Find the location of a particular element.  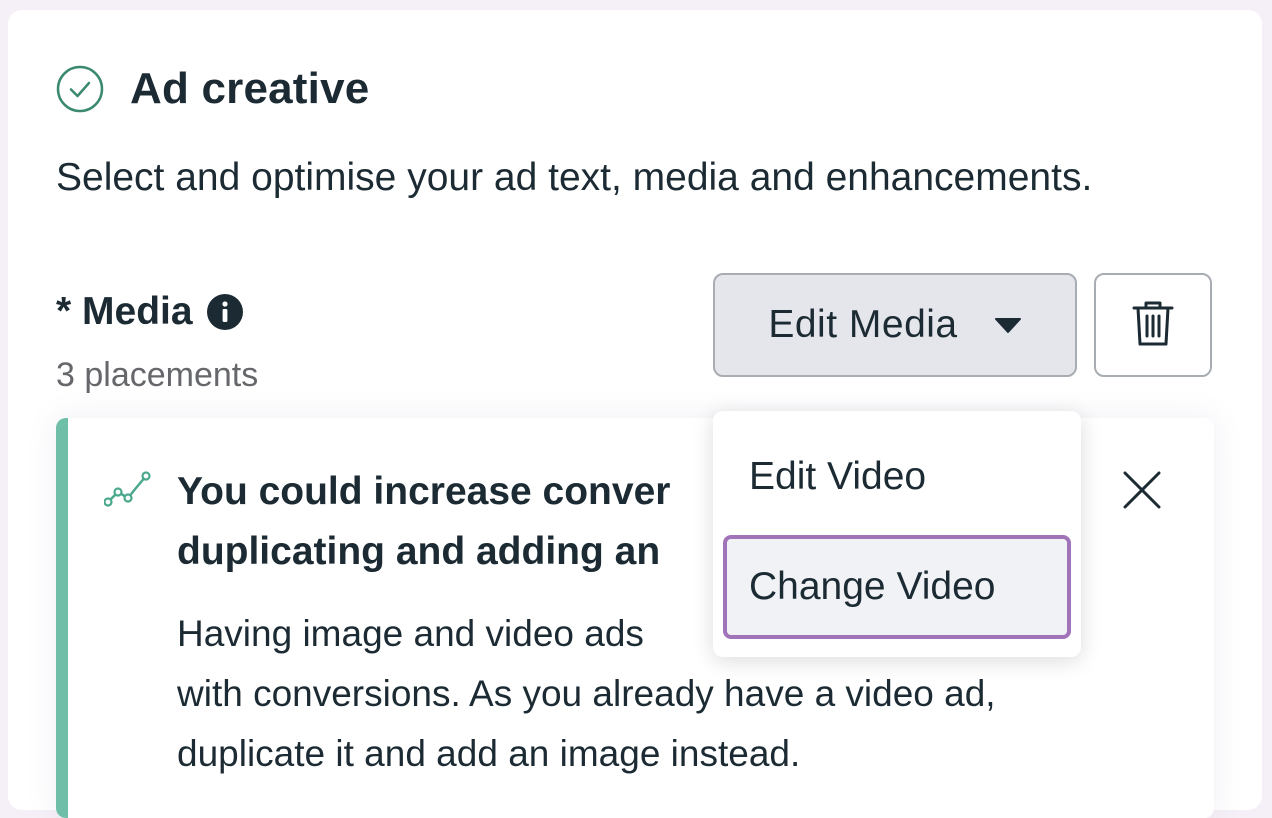

edit-media-button: Edit Media is located at coordinates (895, 325).